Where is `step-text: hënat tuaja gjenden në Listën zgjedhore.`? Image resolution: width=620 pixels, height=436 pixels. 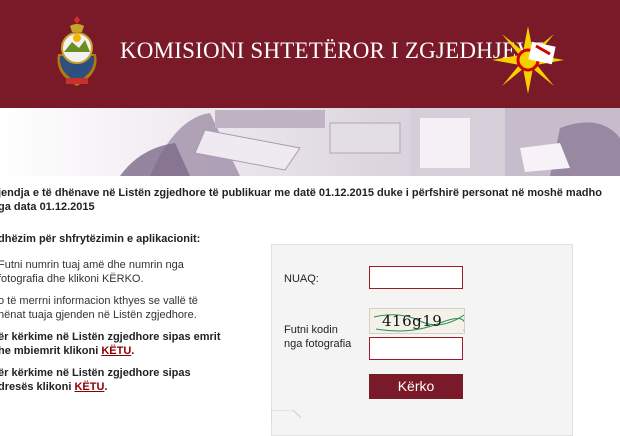 step-text: hënat tuaja gjenden në Listën zgjedhore. is located at coordinates (98, 315).